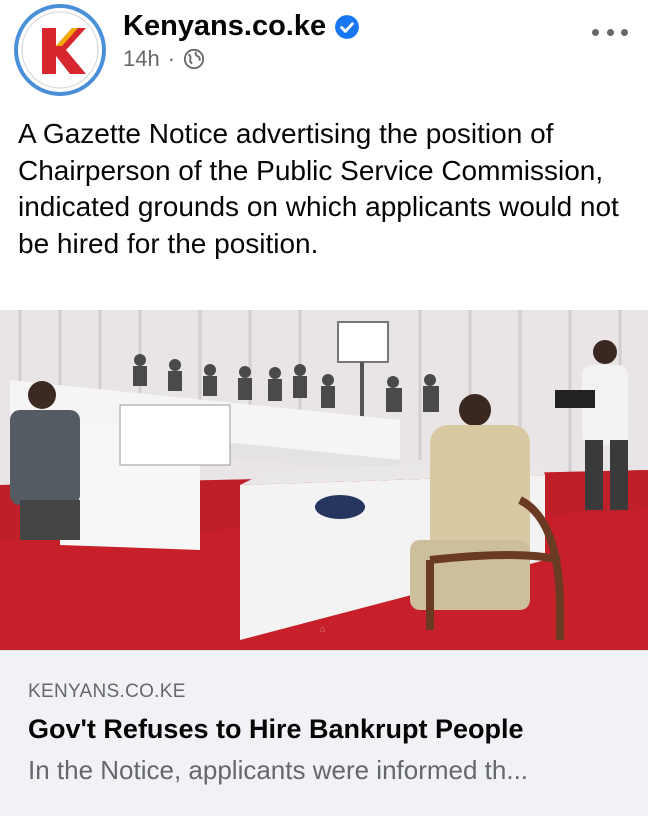 The width and height of the screenshot is (648, 816). Describe the element at coordinates (164, 59) in the screenshot. I see `post-meta: 14h ·` at that location.